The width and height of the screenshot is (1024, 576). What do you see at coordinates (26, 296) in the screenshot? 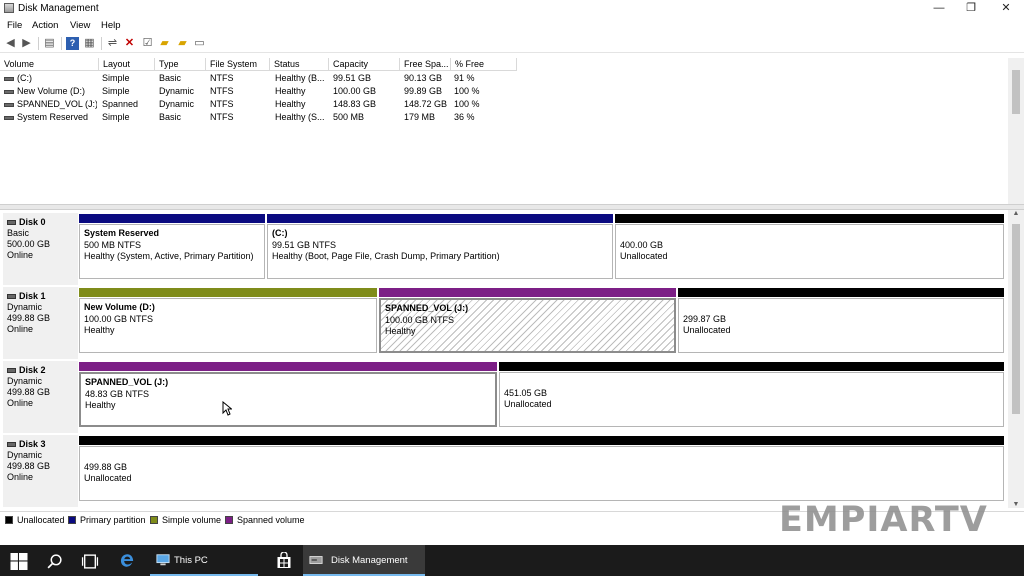
I see `disk-name: Disk 1` at bounding box center [26, 296].